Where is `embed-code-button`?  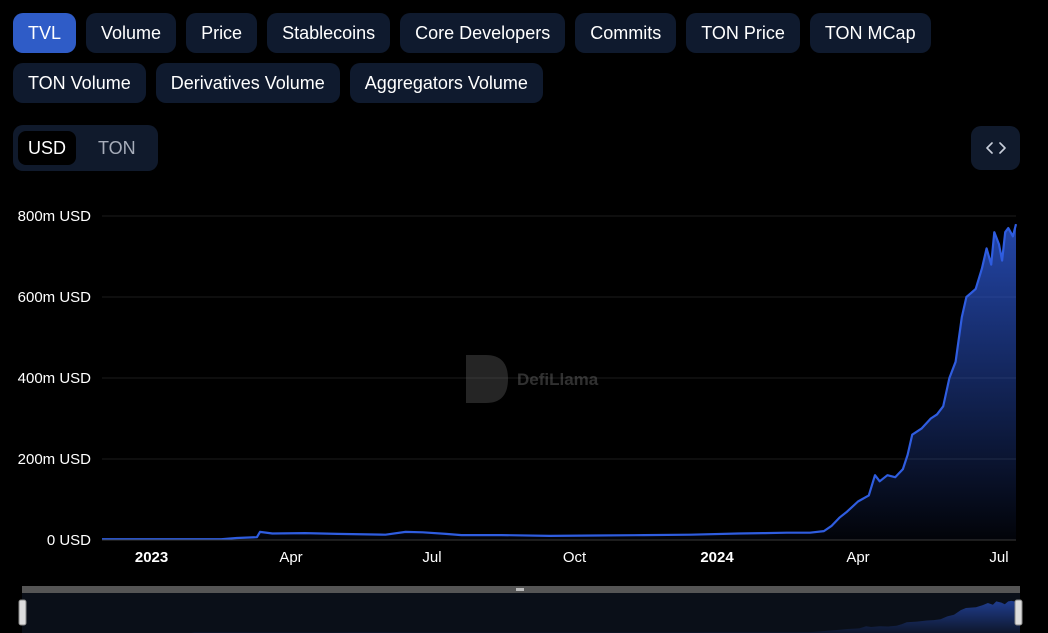
embed-code-button is located at coordinates (995, 148).